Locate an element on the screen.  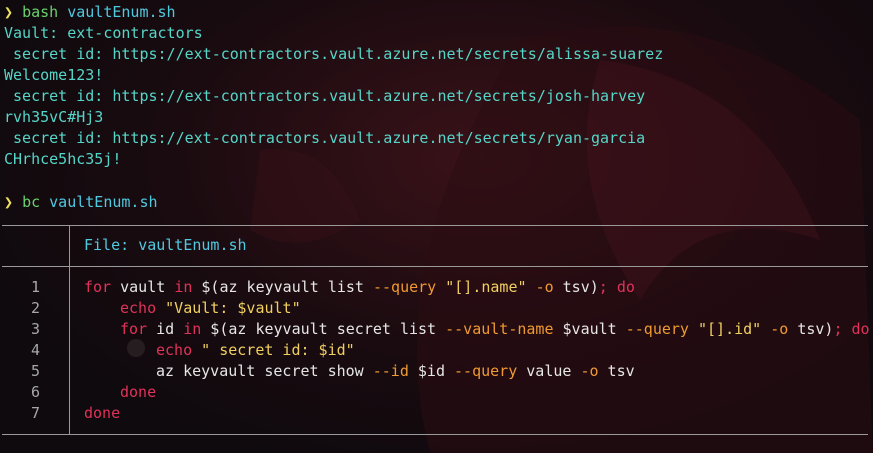
command-name: bc is located at coordinates (31, 202).